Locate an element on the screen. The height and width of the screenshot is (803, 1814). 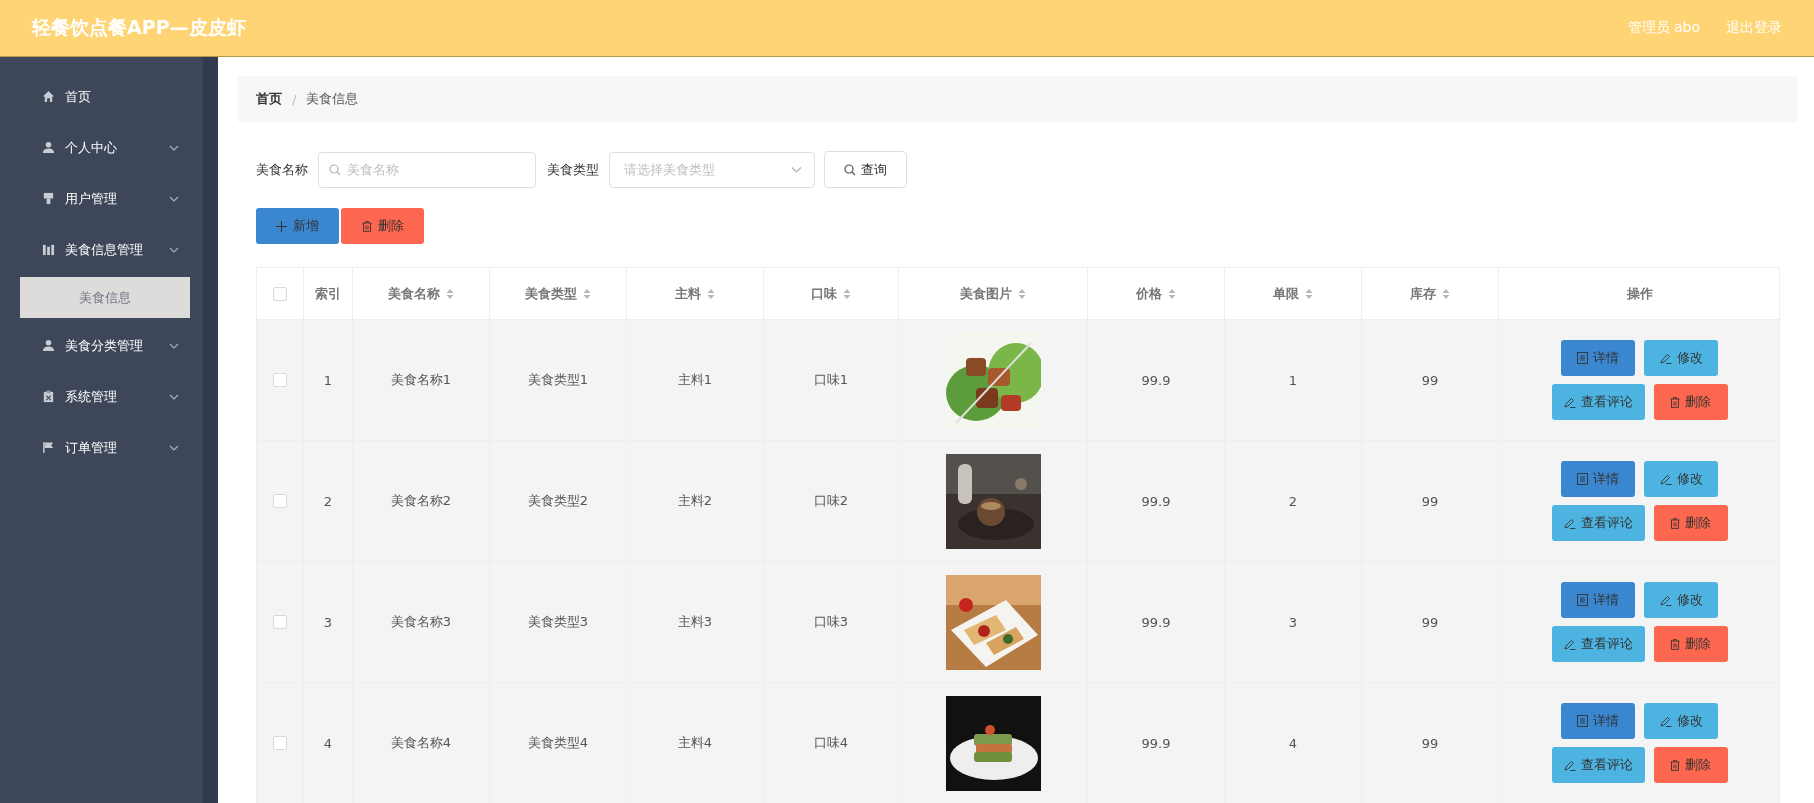
menu-item: 个人中心 is located at coordinates (101, 147).